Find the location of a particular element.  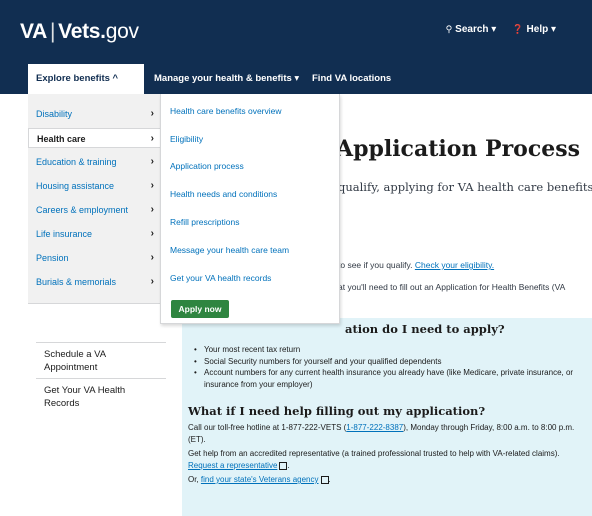

menu-item-label: Education & training is located at coordinates (76, 162).